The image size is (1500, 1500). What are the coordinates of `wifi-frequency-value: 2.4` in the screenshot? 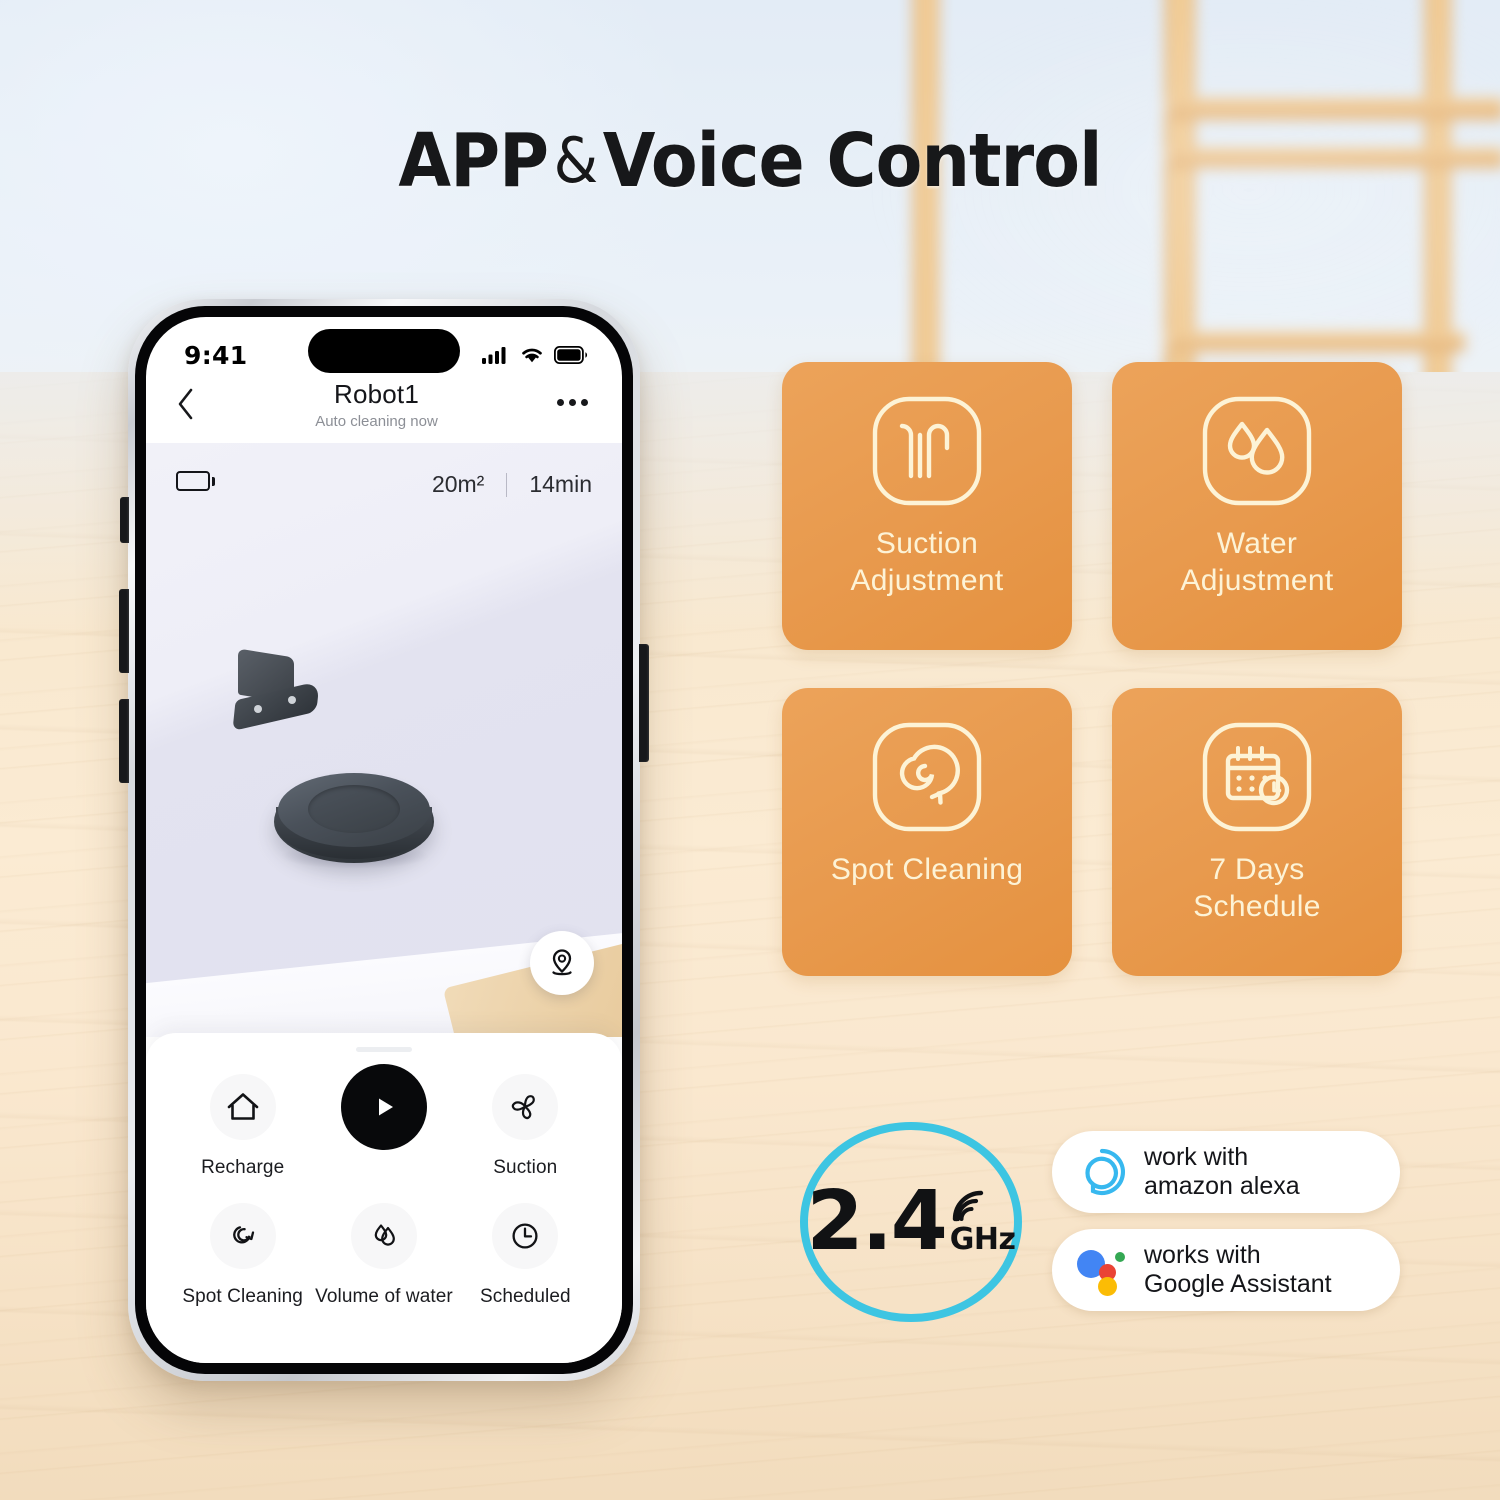 It's located at (877, 1222).